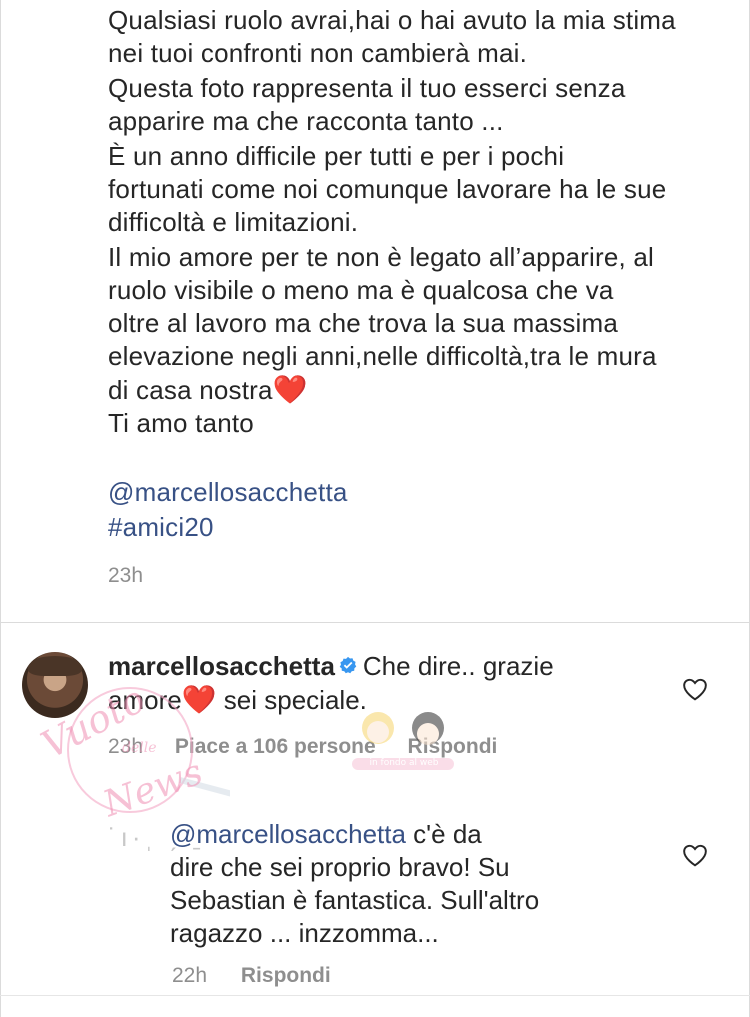 This screenshot has height=1017, width=750. Describe the element at coordinates (375, 622) in the screenshot. I see `comments-divider` at that location.